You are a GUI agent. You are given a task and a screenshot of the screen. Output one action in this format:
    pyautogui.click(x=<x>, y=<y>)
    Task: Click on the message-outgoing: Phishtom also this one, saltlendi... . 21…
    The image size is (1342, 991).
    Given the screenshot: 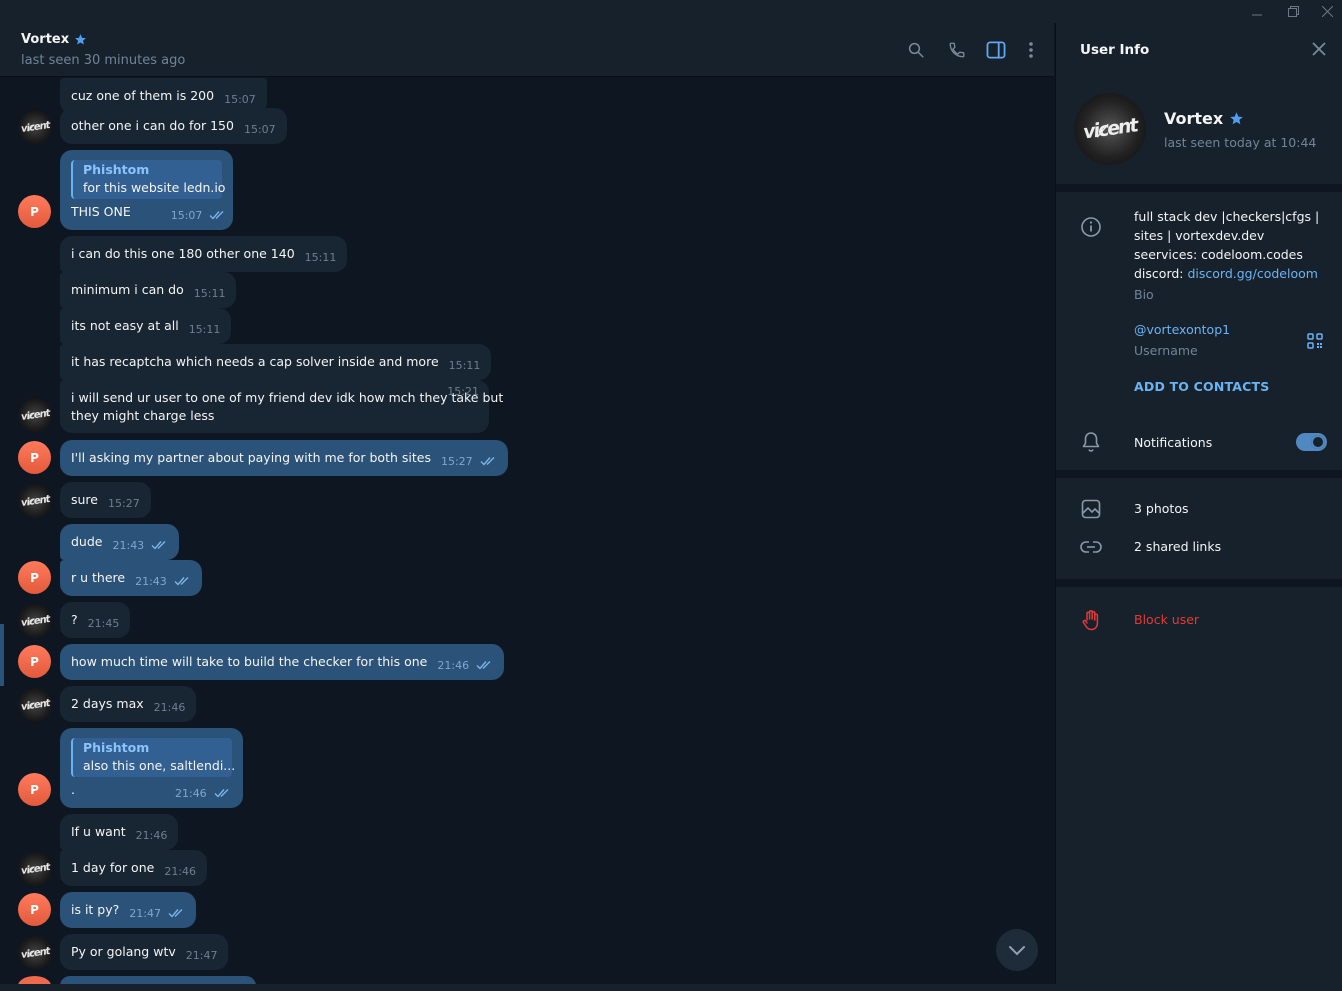 What is the action you would take?
    pyautogui.click(x=151, y=768)
    